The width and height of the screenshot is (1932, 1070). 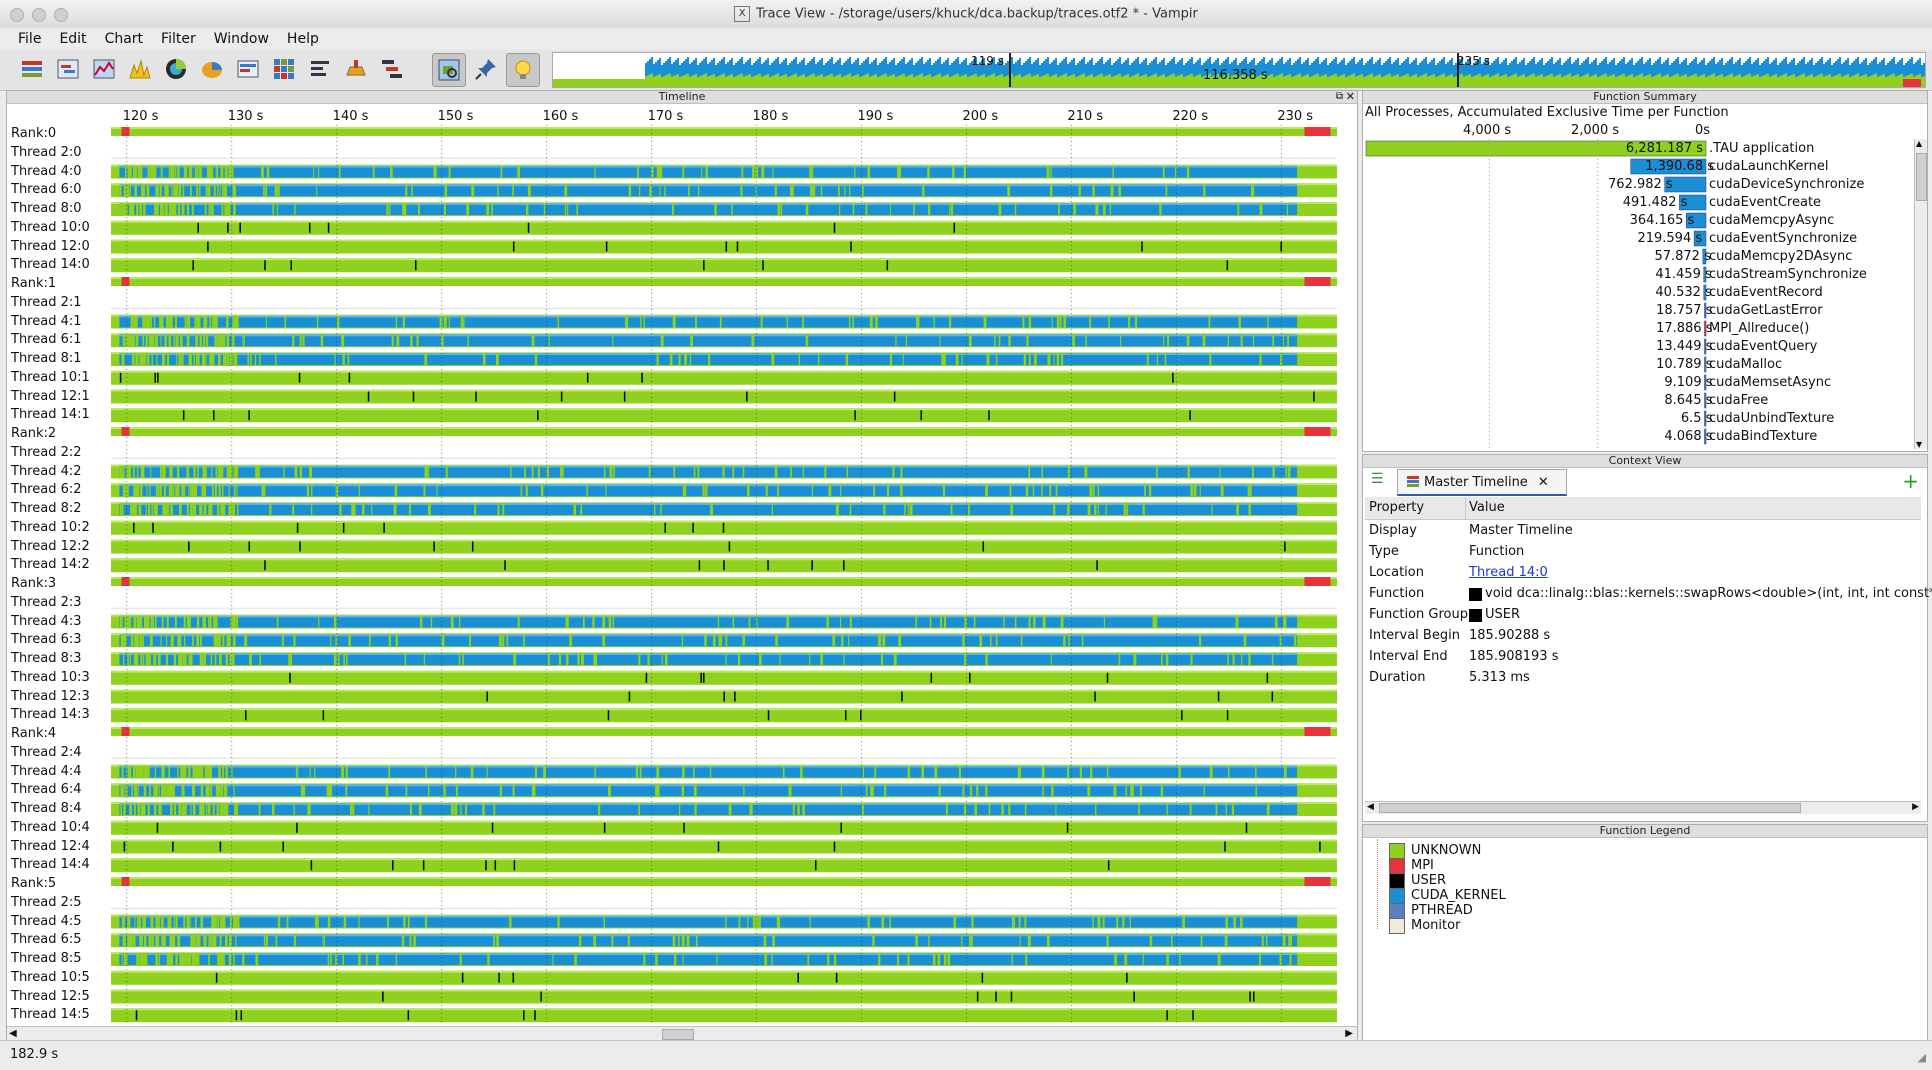 I want to click on timeline-row-label: Rank:5, so click(x=33, y=883).